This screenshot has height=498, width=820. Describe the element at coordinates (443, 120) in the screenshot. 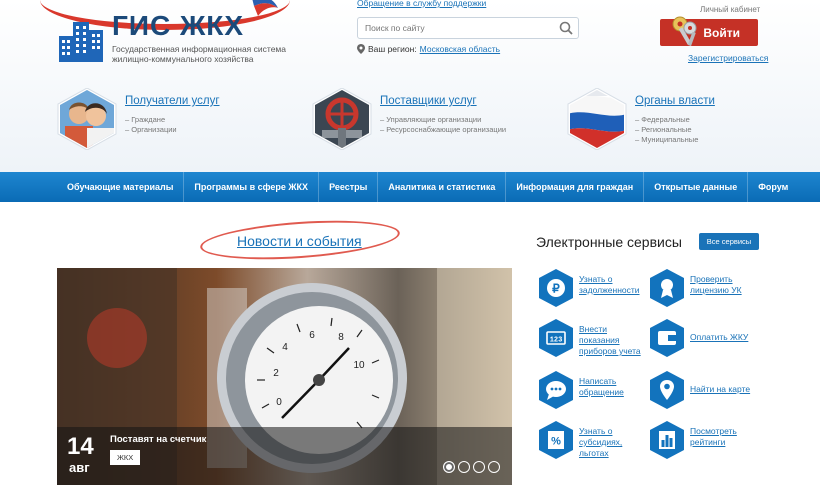

I see `category-item: – Управляющие организации` at that location.